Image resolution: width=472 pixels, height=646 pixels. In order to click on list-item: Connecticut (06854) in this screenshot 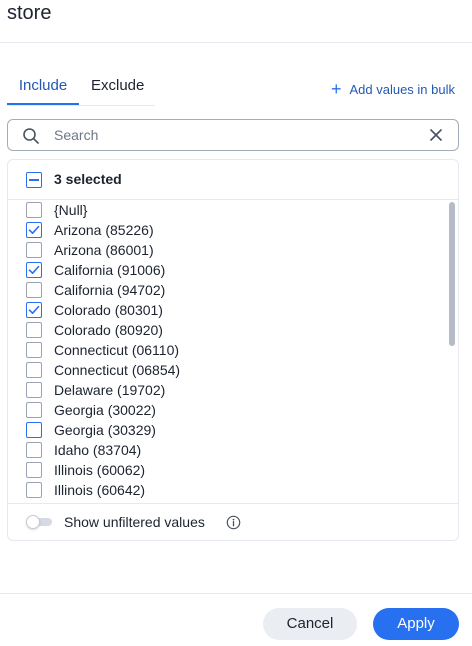, I will do `click(228, 370)`.